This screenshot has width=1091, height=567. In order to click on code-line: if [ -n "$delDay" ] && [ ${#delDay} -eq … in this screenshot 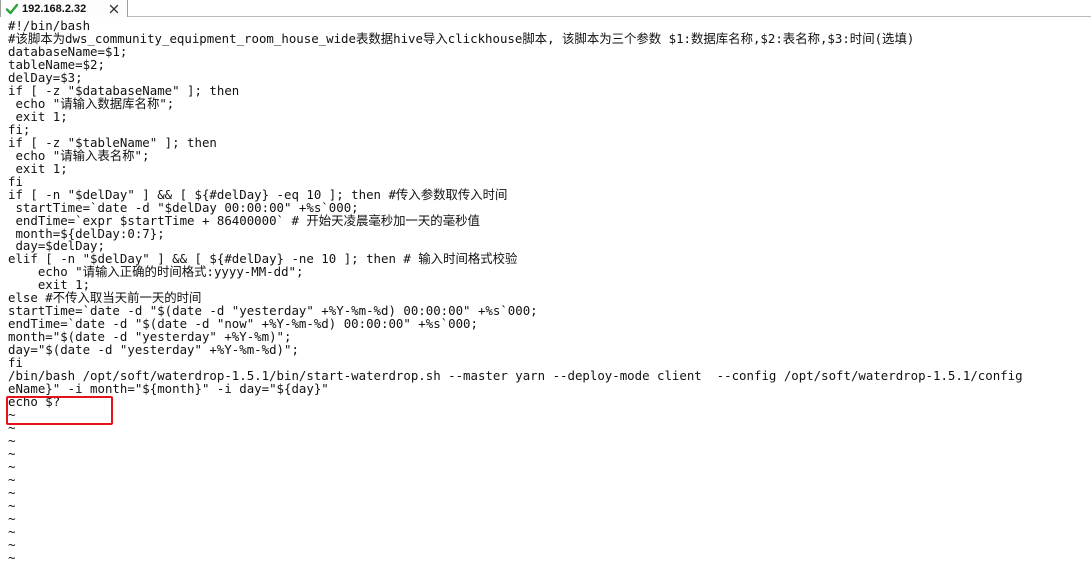, I will do `click(258, 194)`.